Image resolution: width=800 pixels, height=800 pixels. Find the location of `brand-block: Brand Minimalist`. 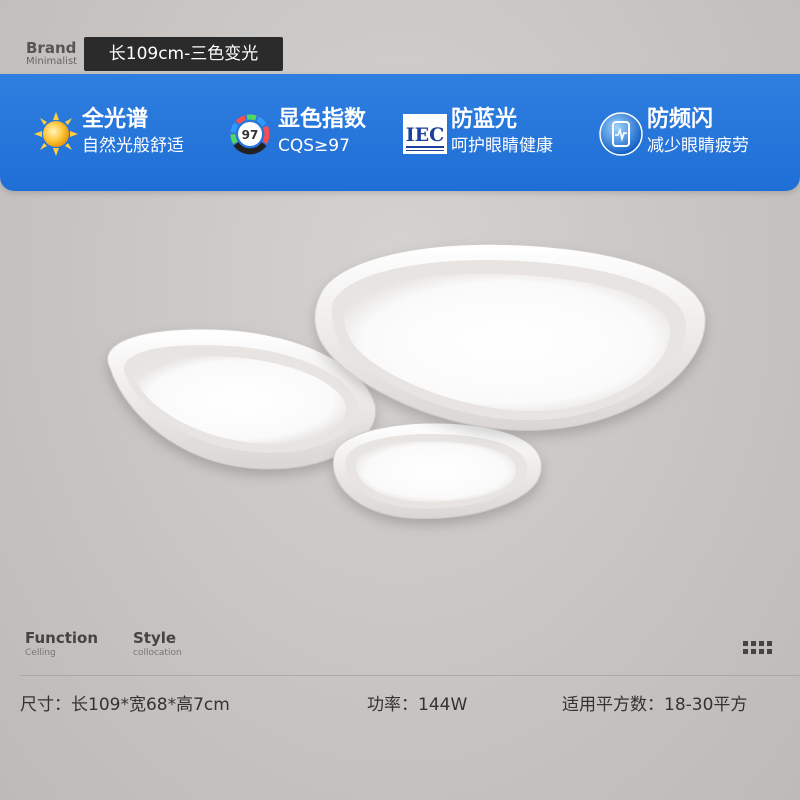

brand-block: Brand Minimalist is located at coordinates (56, 54).